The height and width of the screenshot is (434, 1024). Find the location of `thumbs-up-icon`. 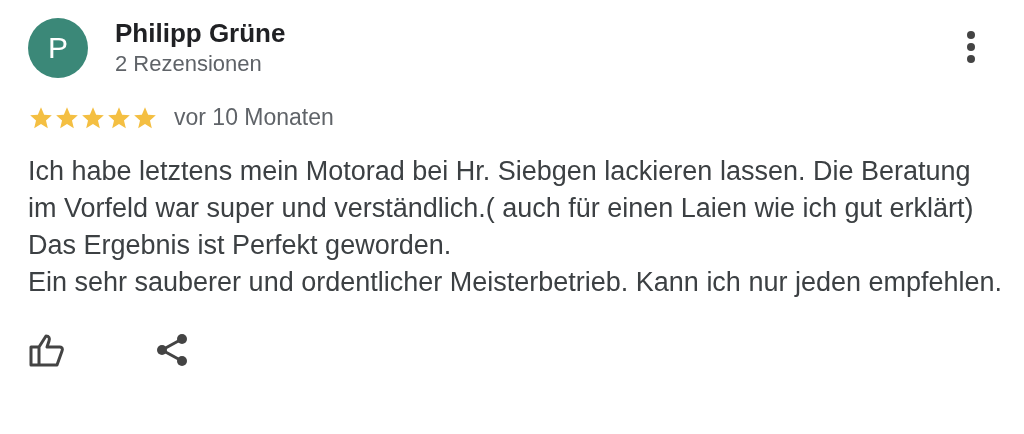

thumbs-up-icon is located at coordinates (47, 350).